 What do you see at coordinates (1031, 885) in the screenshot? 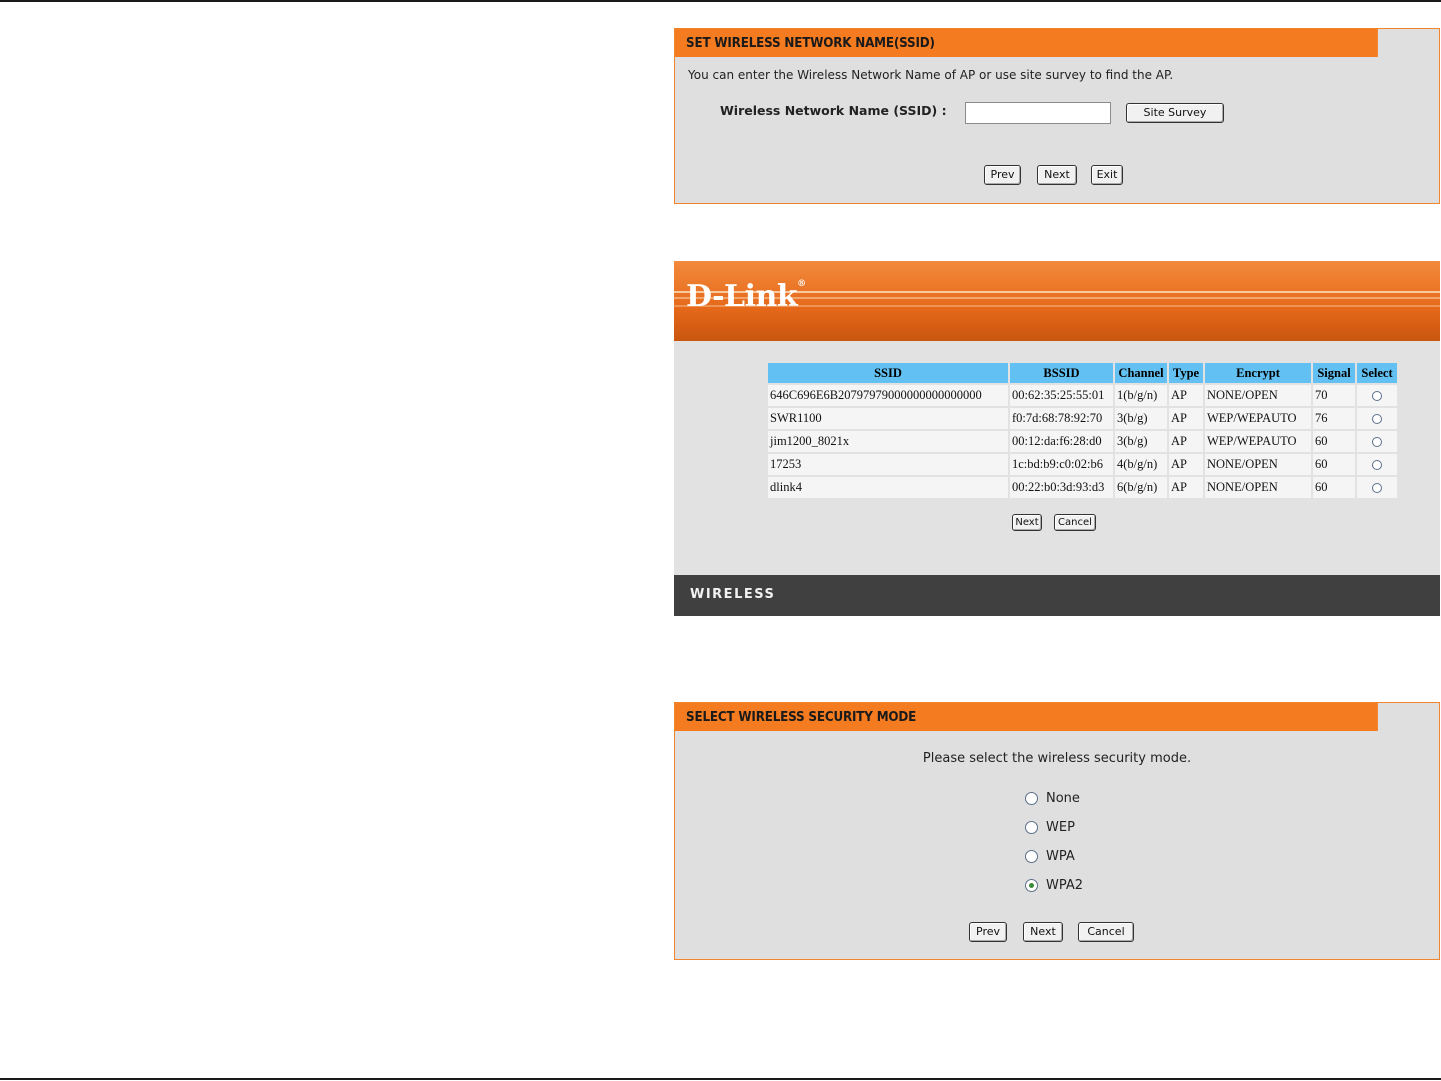
I see `radio-wpa2` at bounding box center [1031, 885].